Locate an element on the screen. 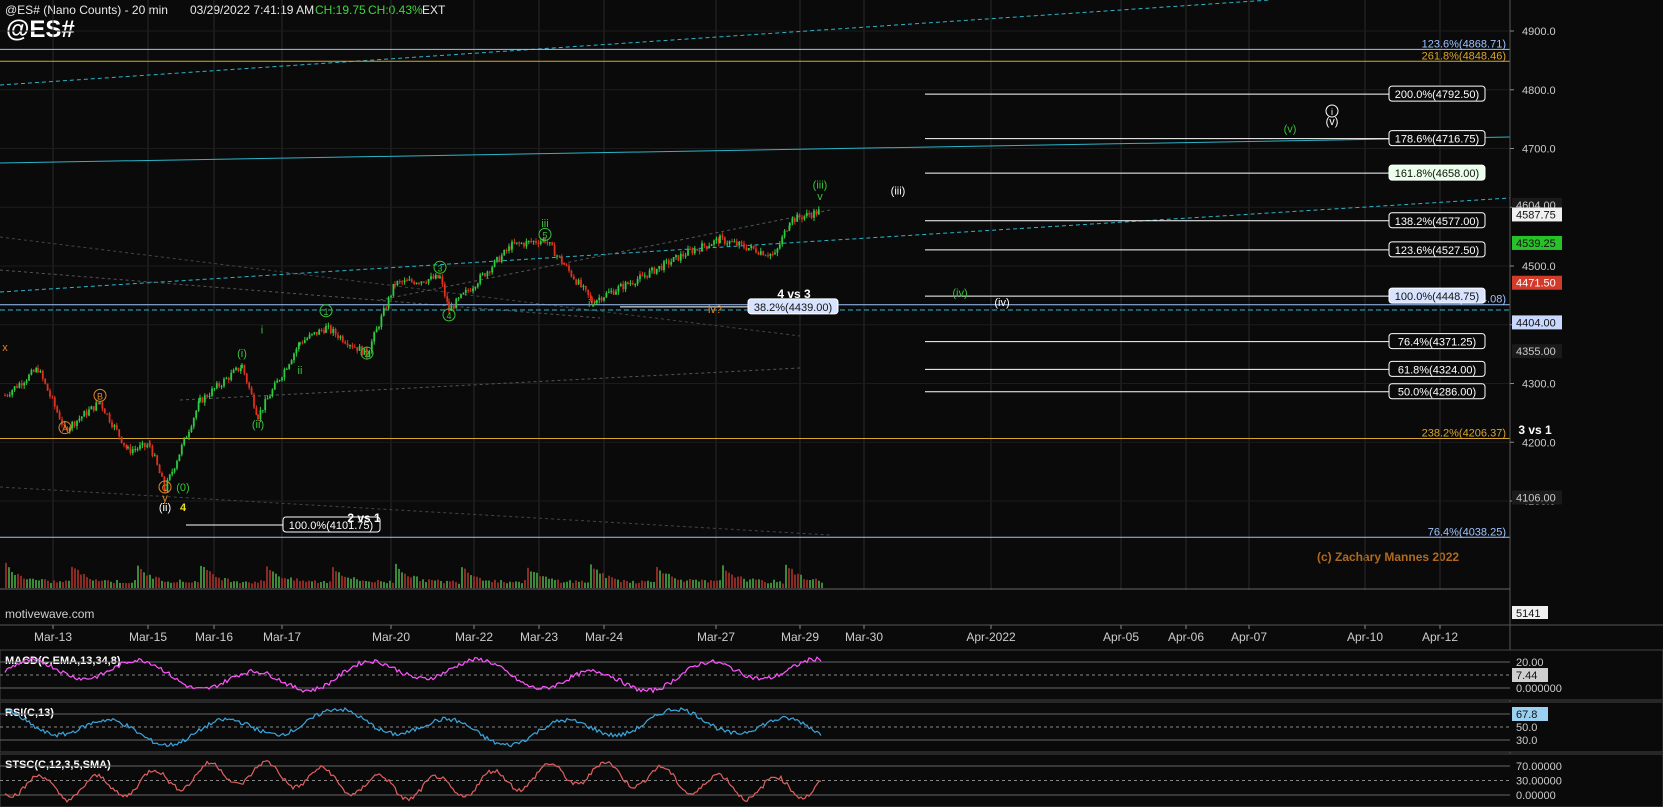 This screenshot has height=807, width=1663. fib-target-label-5: 100.0%(4448.75) is located at coordinates (1437, 297).